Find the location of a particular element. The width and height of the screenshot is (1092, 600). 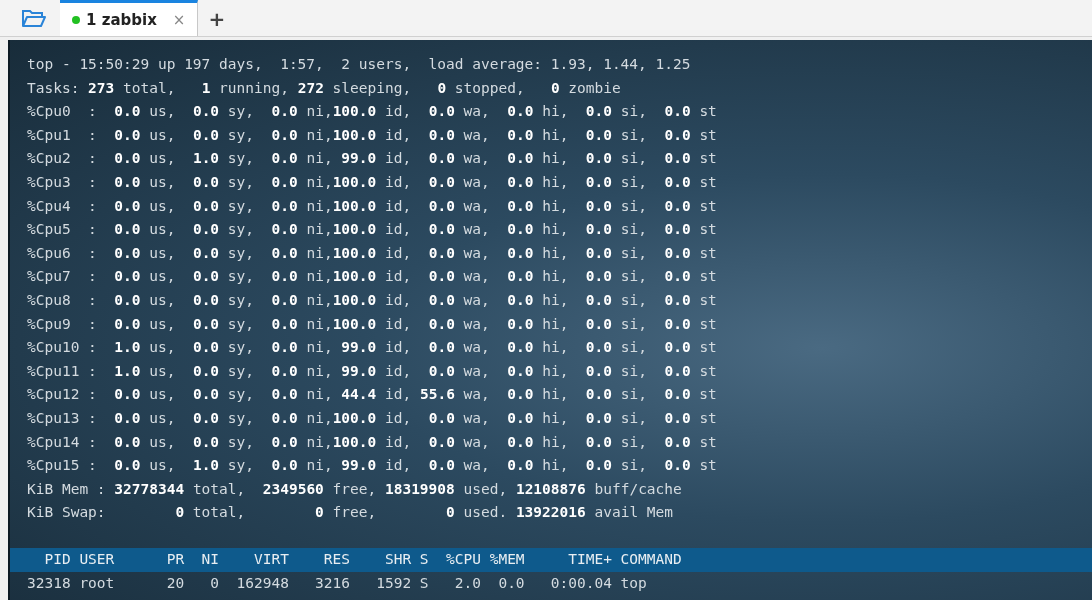

terminal-line: %Cpu6 : 0.0 us, 0.0 sy, 0.0 ni,100.0 id, 0.0 wa, 0.0 hi, 0.0 si, 0.0 st is located at coordinates (371, 253).